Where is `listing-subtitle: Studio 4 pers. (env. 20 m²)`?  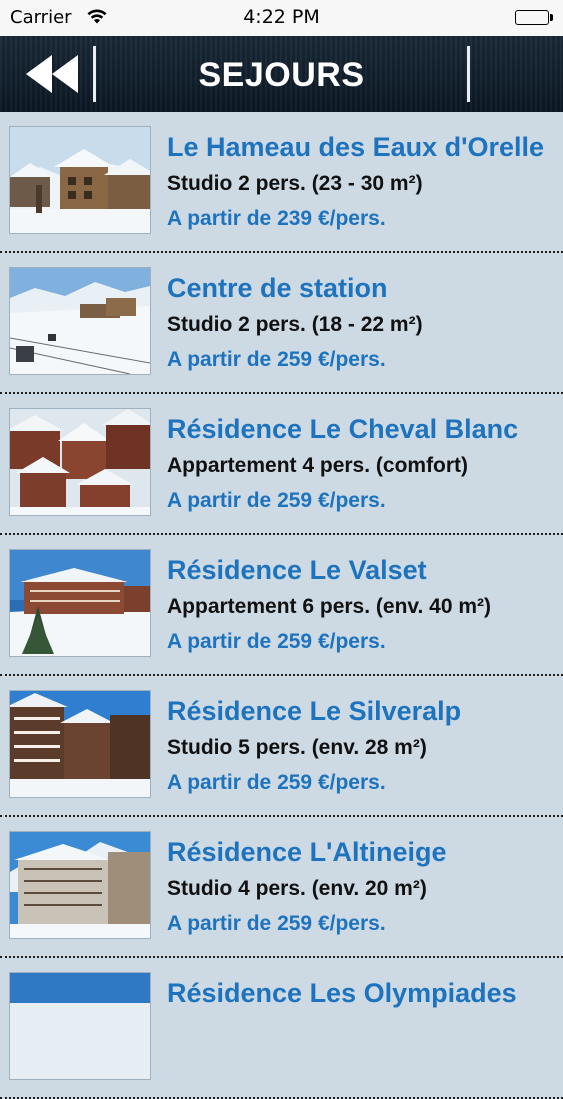 listing-subtitle: Studio 4 pers. (env. 20 m²) is located at coordinates (297, 888).